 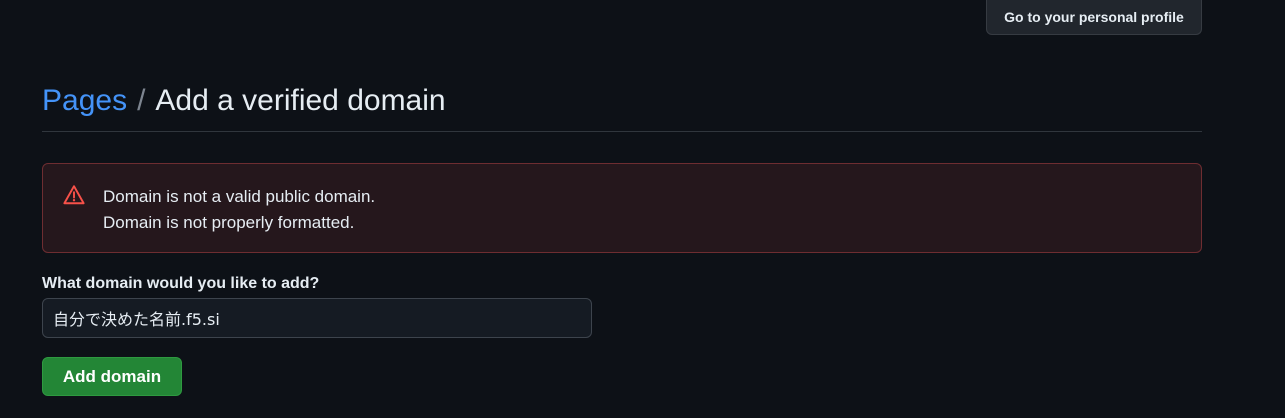 What do you see at coordinates (239, 196) in the screenshot?
I see `error-message: Domain is not a valid public domain.` at bounding box center [239, 196].